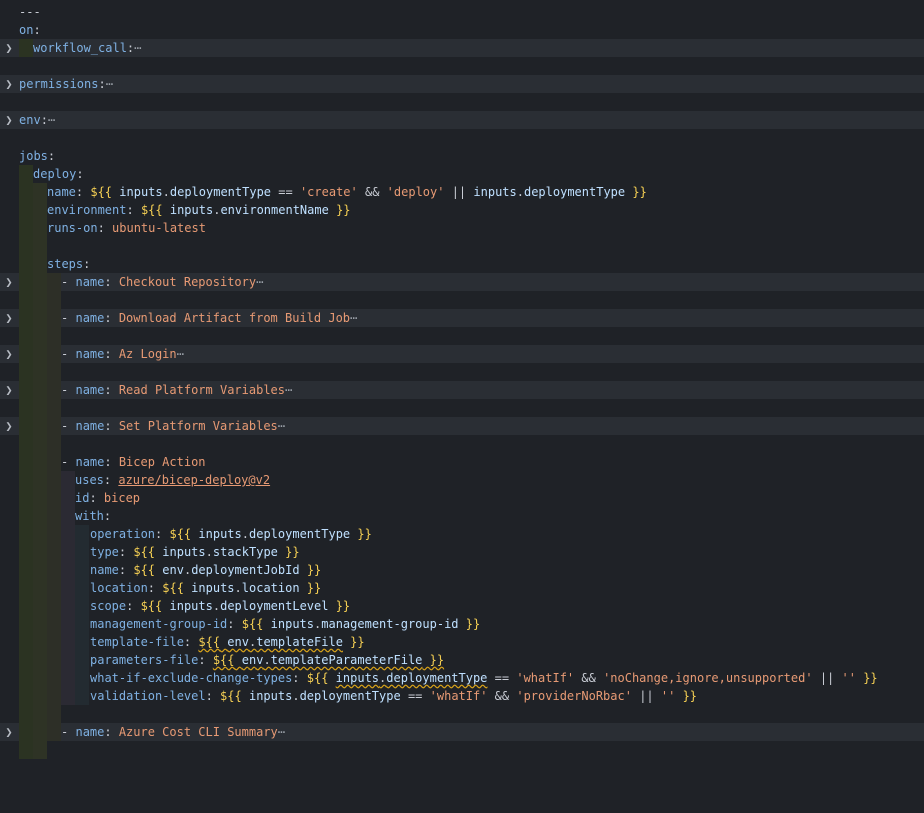  What do you see at coordinates (30, 120) in the screenshot?
I see `yaml-key: env` at bounding box center [30, 120].